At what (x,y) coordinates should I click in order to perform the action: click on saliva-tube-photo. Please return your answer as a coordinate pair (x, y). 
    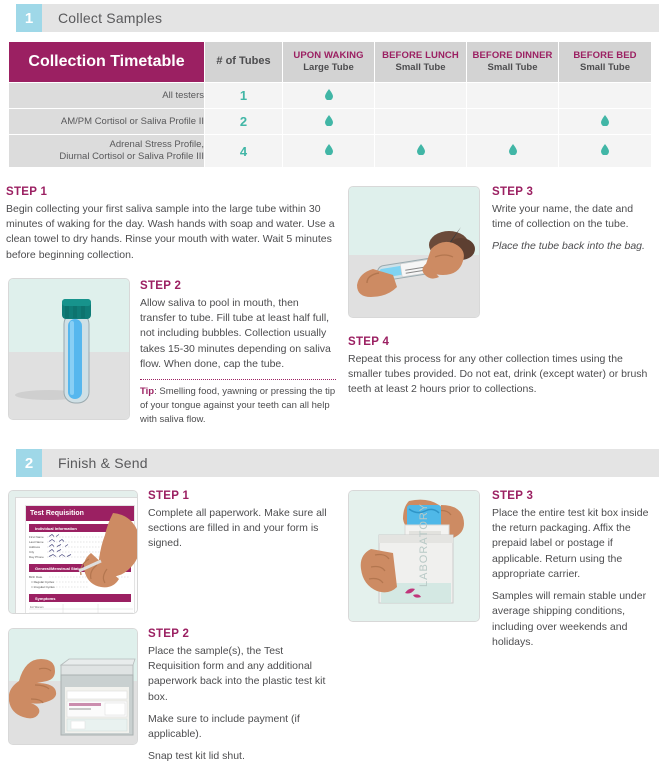
    Looking at the image, I should click on (69, 349).